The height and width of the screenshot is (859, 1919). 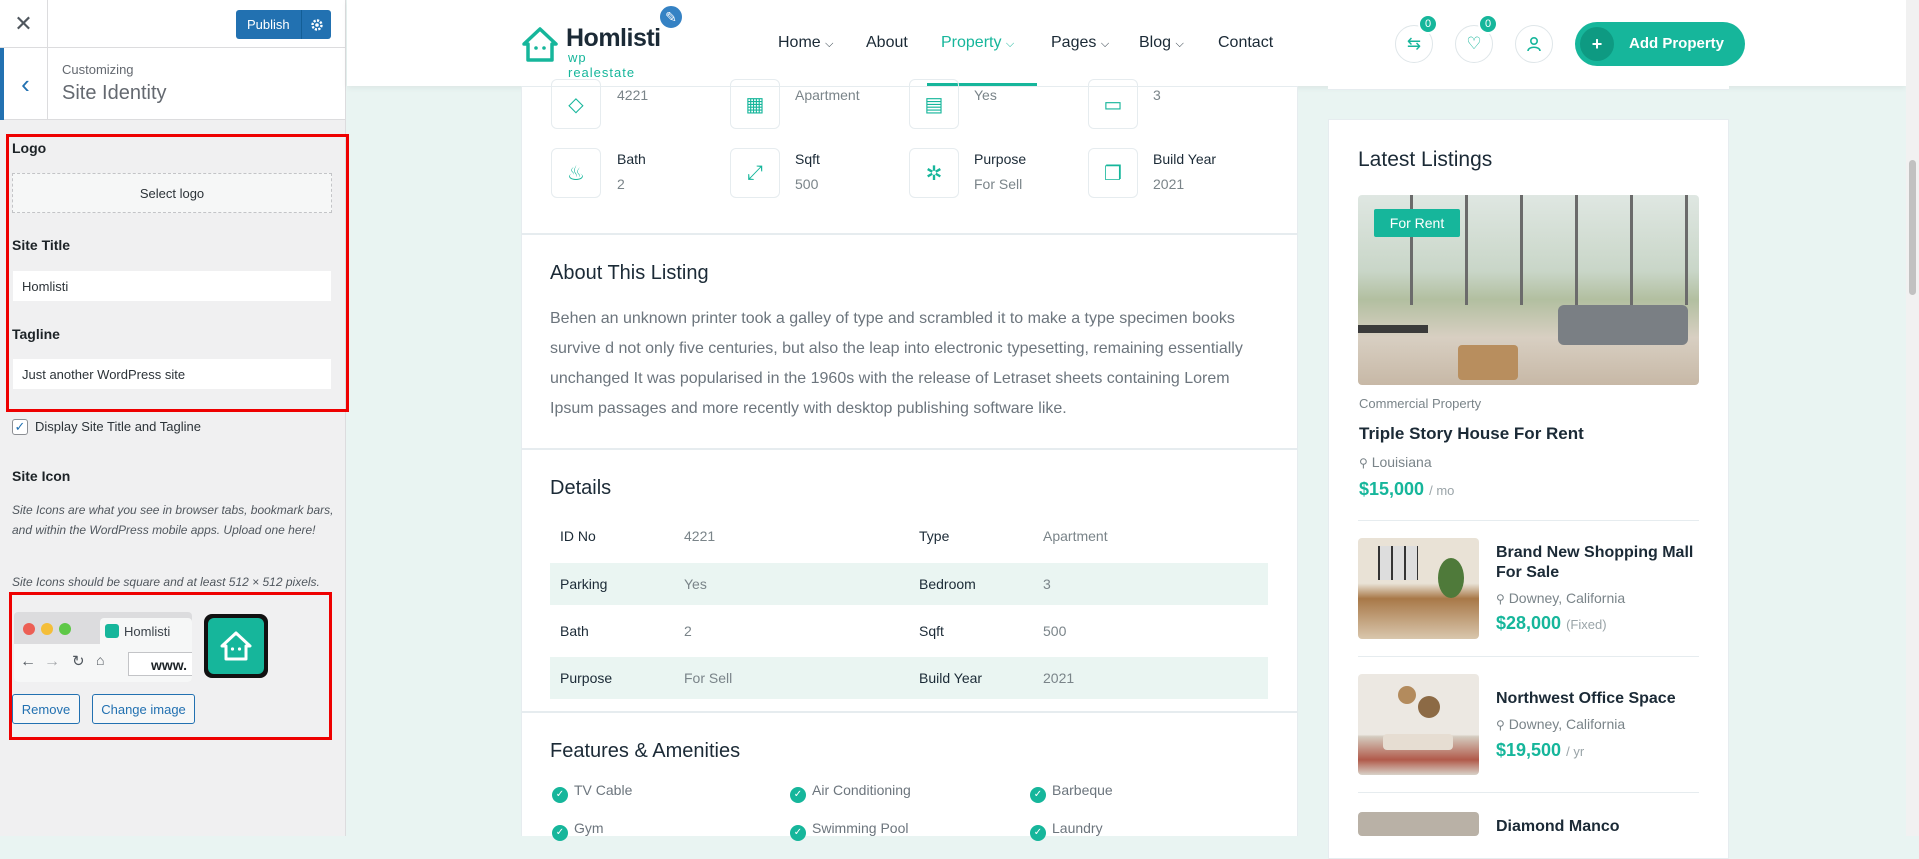 I want to click on feature-type-value: Apartment, so click(x=827, y=95).